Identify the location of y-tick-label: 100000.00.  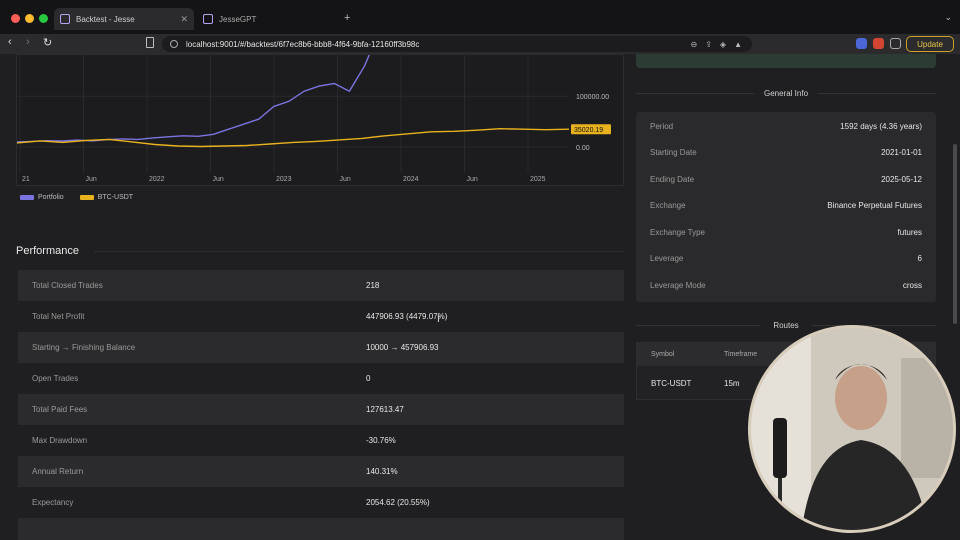
(592, 97).